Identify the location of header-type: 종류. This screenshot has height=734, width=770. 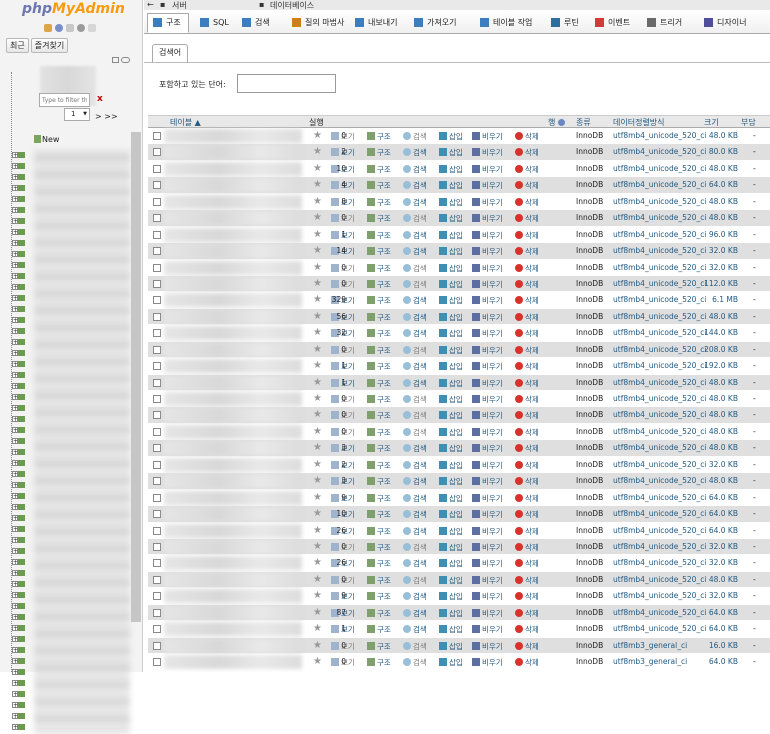
(583, 122).